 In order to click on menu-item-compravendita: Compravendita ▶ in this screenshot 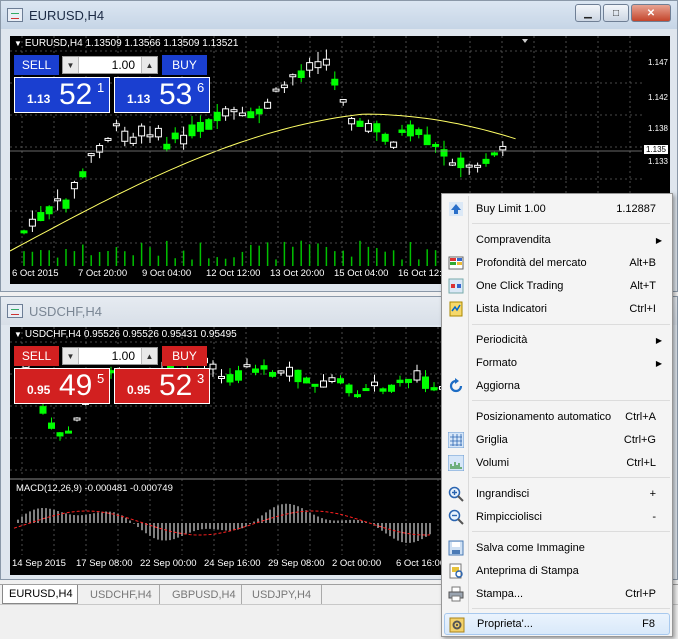, I will do `click(557, 240)`.